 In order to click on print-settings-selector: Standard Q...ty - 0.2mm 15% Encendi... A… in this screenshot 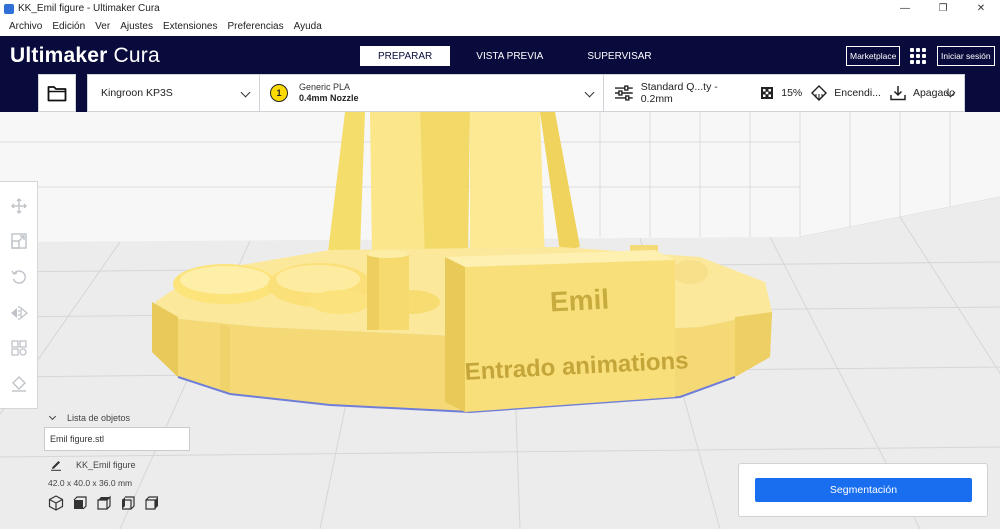, I will do `click(784, 93)`.